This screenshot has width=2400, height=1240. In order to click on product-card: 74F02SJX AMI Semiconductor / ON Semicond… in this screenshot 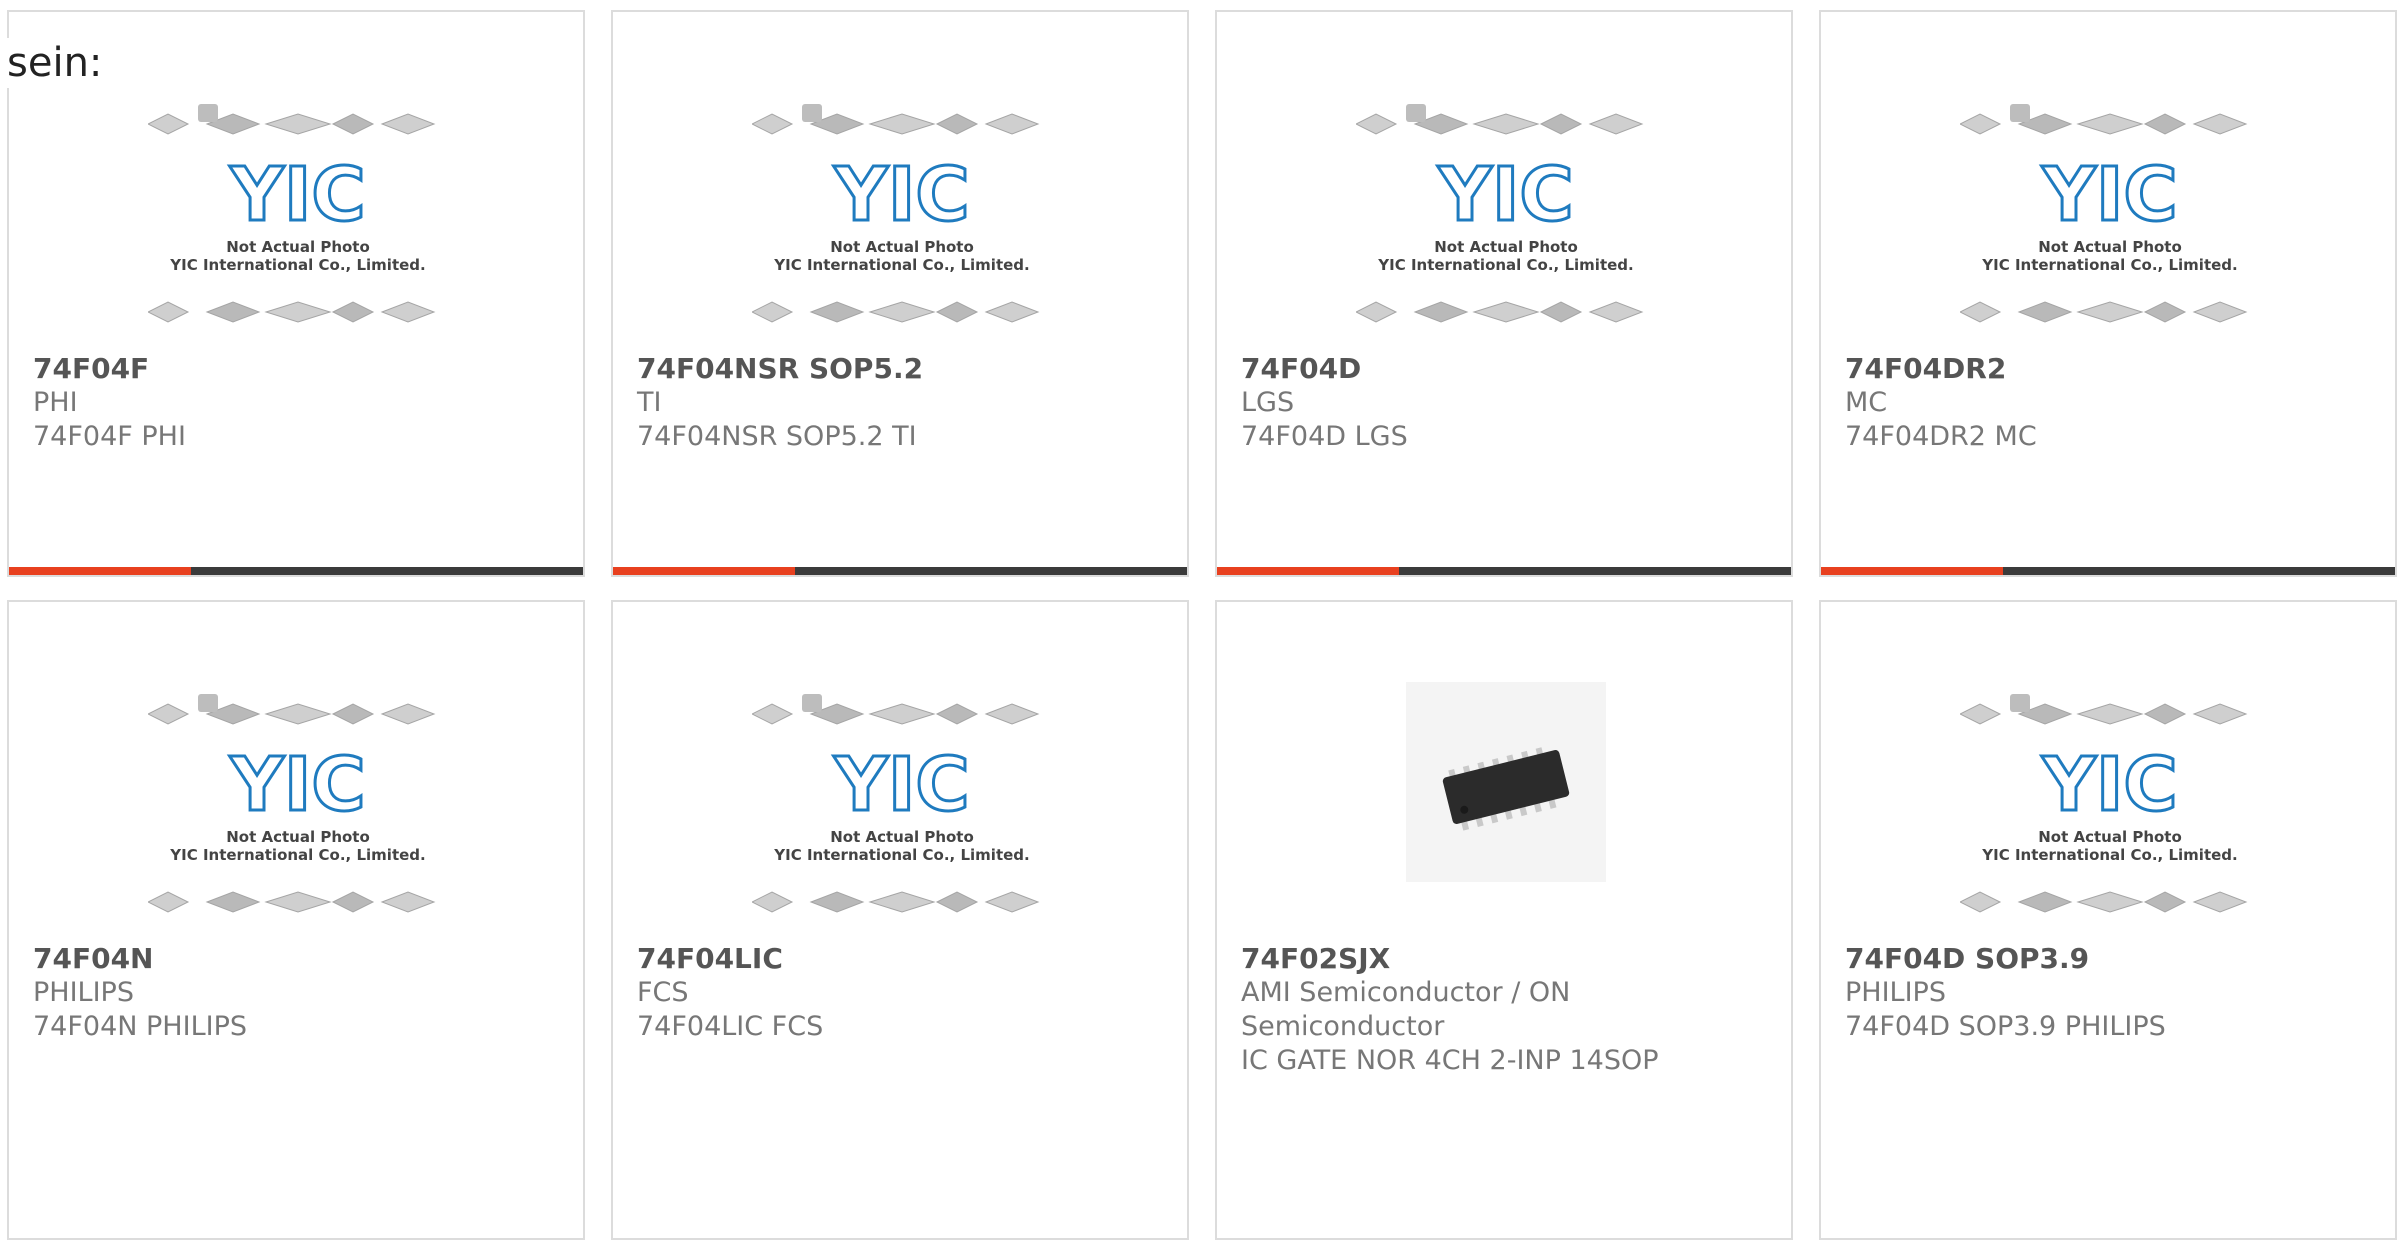, I will do `click(1504, 920)`.